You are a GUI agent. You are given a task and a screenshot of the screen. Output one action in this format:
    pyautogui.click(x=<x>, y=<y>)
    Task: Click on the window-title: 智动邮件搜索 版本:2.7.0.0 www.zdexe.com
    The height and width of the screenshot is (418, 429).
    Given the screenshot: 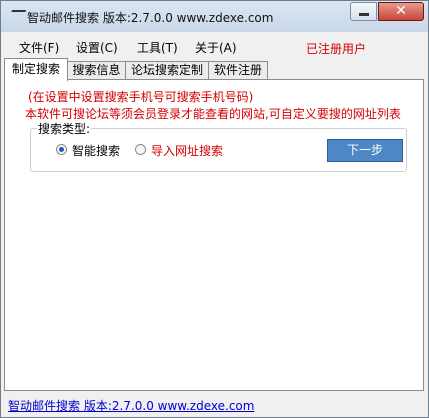 What is the action you would take?
    pyautogui.click(x=150, y=18)
    